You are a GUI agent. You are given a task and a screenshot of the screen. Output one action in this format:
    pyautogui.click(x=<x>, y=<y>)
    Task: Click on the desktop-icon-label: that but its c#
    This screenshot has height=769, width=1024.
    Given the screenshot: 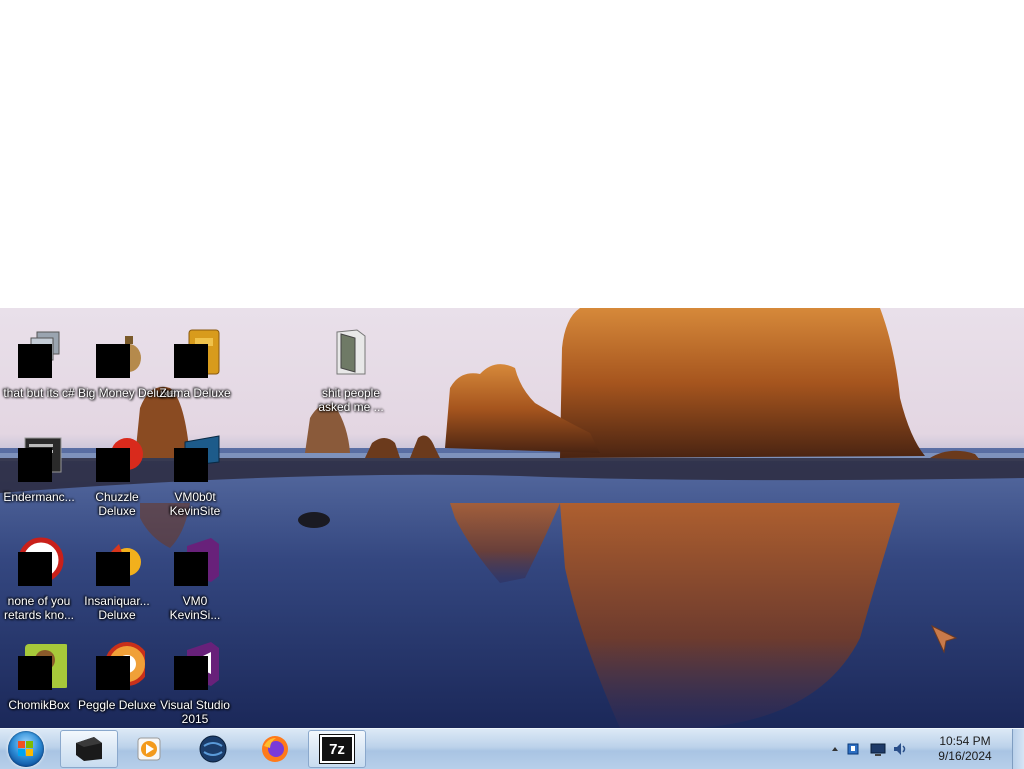 What is the action you would take?
    pyautogui.click(x=39, y=393)
    